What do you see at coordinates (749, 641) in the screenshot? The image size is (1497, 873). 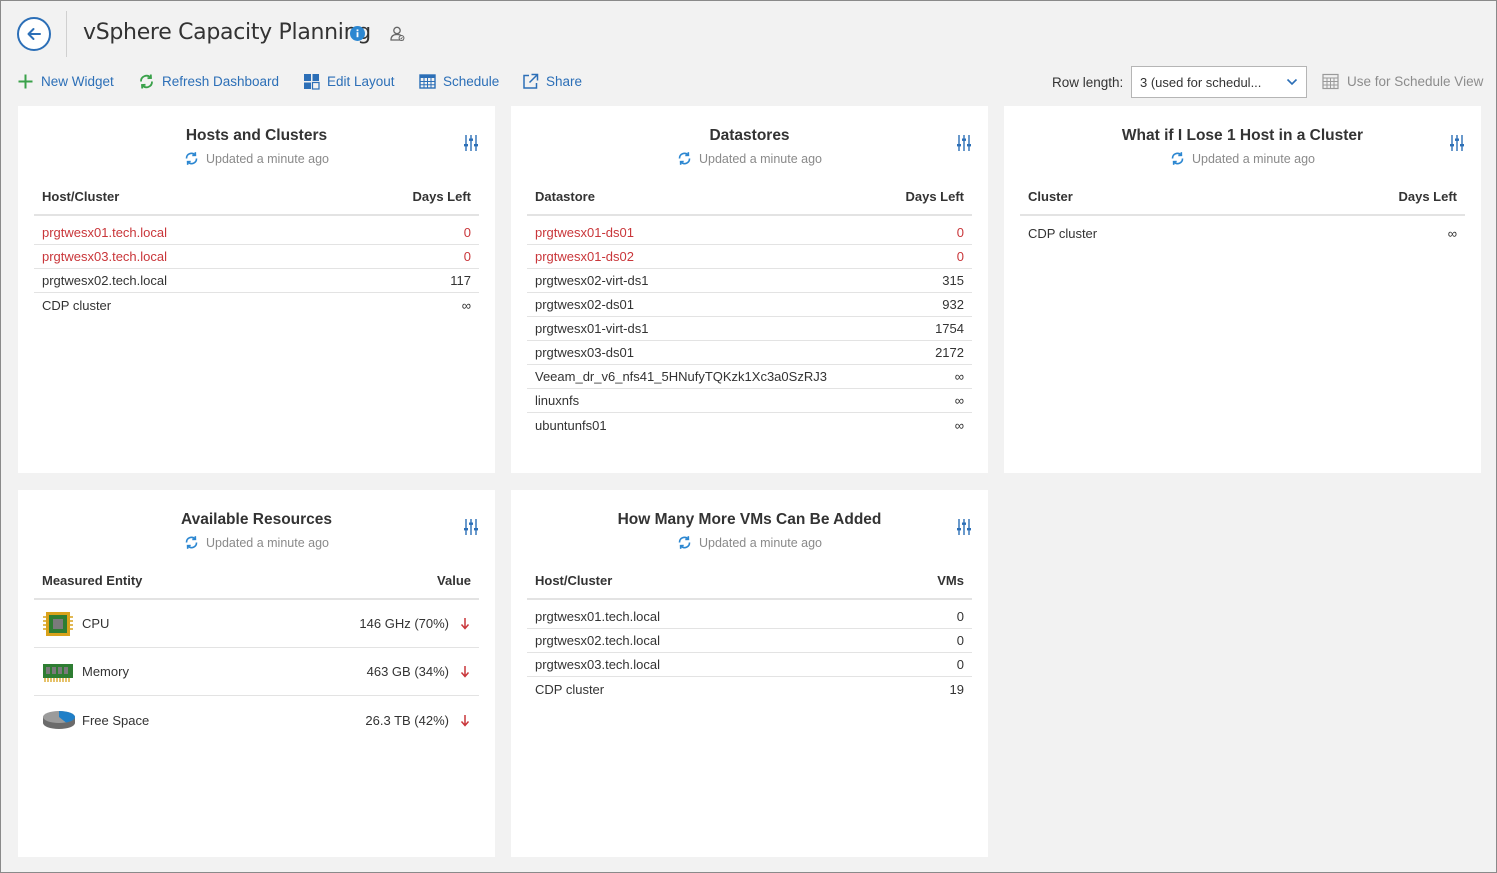 I see `table-row: prgtwesx02.tech.local 0` at bounding box center [749, 641].